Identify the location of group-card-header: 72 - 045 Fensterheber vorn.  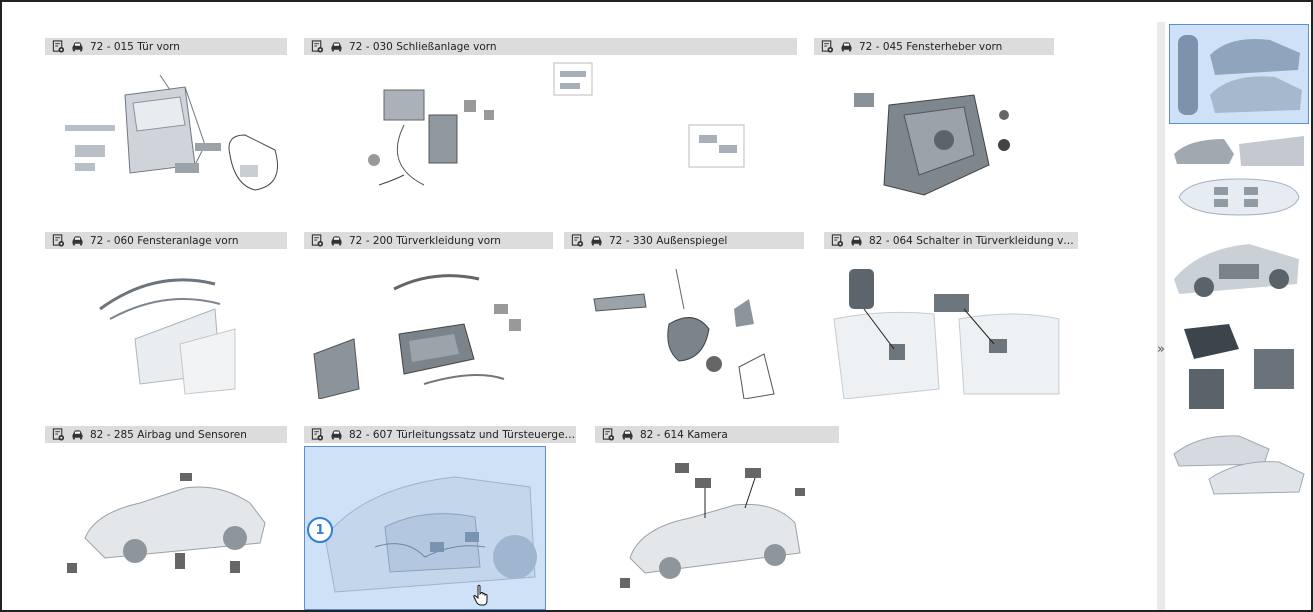
(934, 46).